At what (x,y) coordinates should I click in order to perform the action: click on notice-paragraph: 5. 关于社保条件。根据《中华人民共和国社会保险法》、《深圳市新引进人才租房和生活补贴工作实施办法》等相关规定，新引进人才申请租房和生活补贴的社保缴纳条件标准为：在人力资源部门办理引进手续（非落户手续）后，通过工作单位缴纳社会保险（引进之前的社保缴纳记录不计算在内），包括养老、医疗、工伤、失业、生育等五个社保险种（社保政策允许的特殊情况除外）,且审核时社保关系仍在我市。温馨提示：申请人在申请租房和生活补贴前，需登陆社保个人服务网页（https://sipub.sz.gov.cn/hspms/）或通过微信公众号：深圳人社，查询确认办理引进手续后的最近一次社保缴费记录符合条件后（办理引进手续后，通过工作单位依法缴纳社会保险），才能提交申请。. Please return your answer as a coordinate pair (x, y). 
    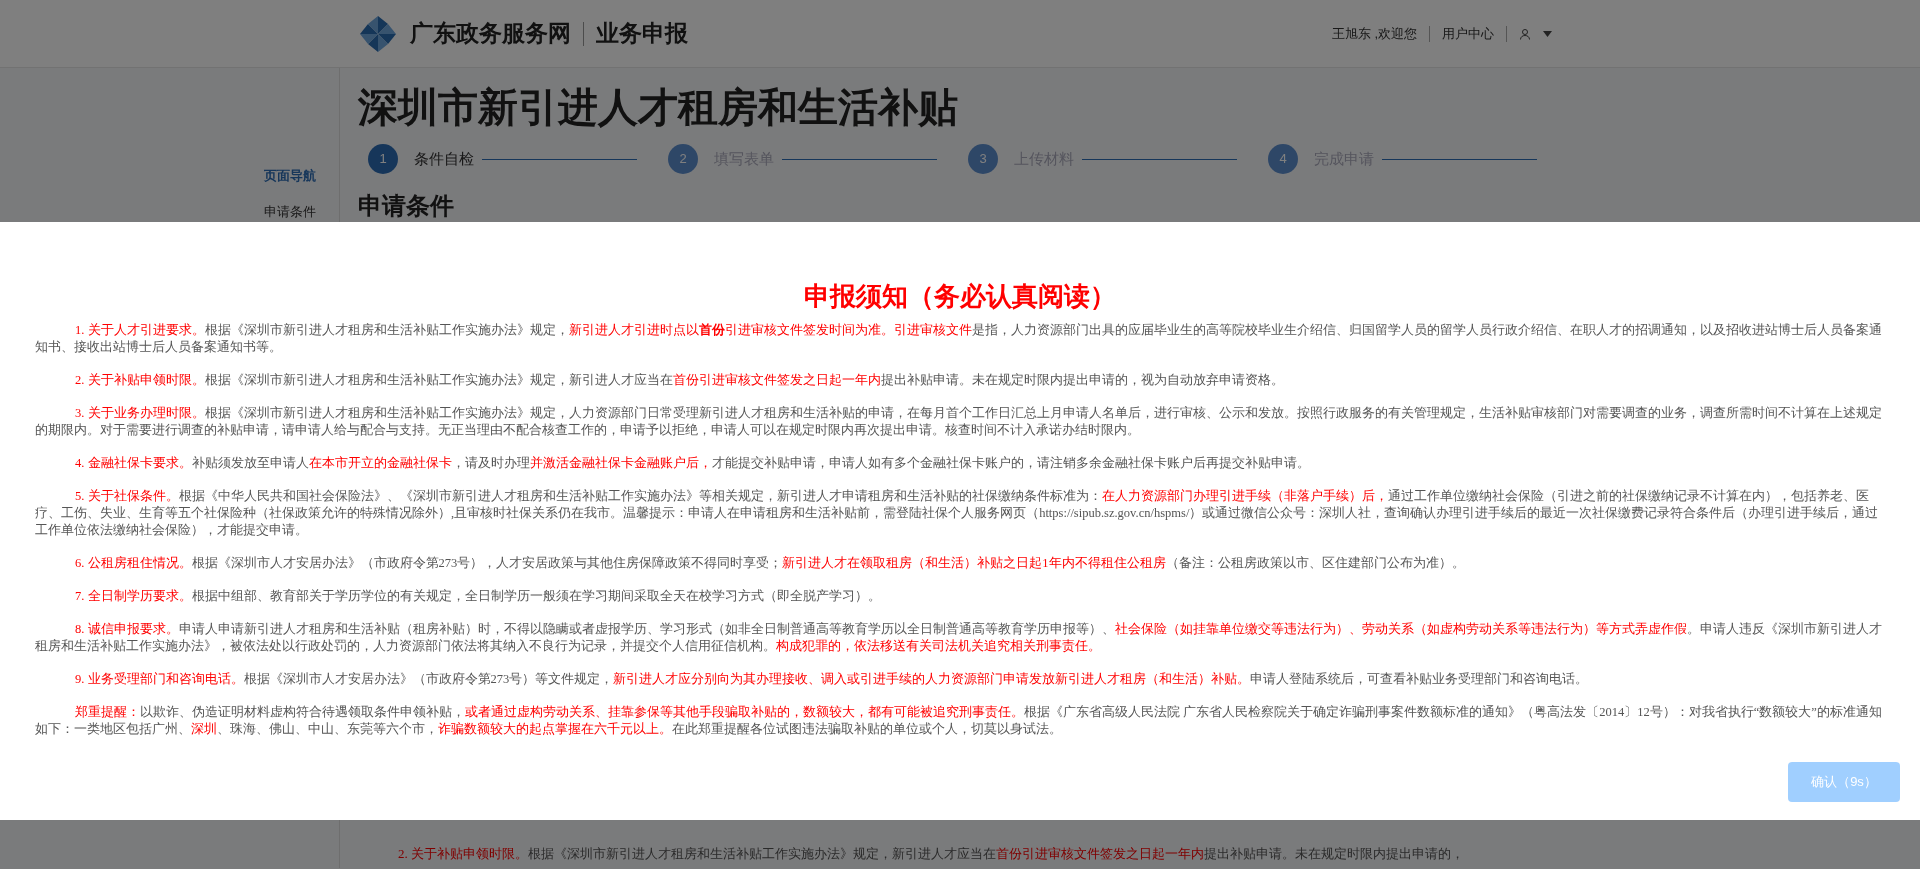
    Looking at the image, I should click on (957, 513).